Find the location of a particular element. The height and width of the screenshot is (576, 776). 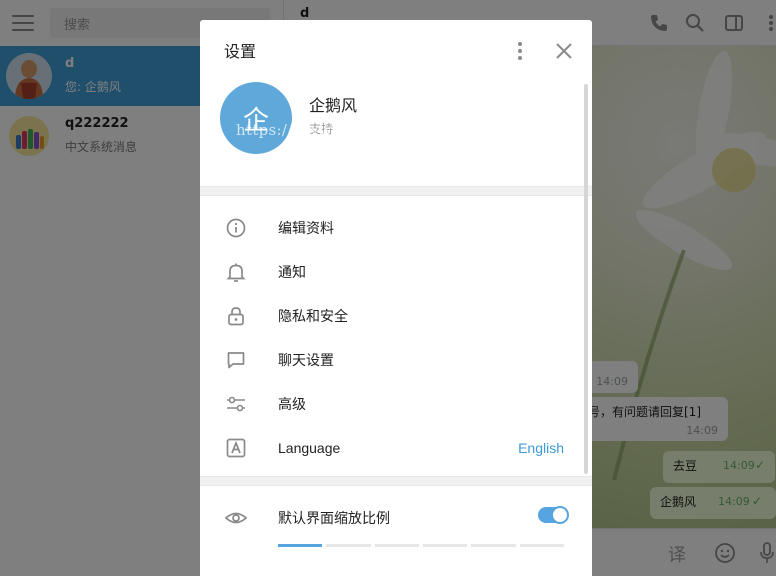

avatar: 企 is located at coordinates (256, 118).